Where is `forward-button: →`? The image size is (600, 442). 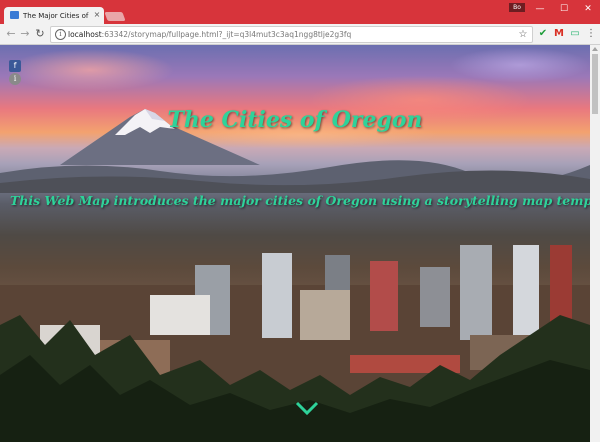
forward-button: → is located at coordinates (25, 34).